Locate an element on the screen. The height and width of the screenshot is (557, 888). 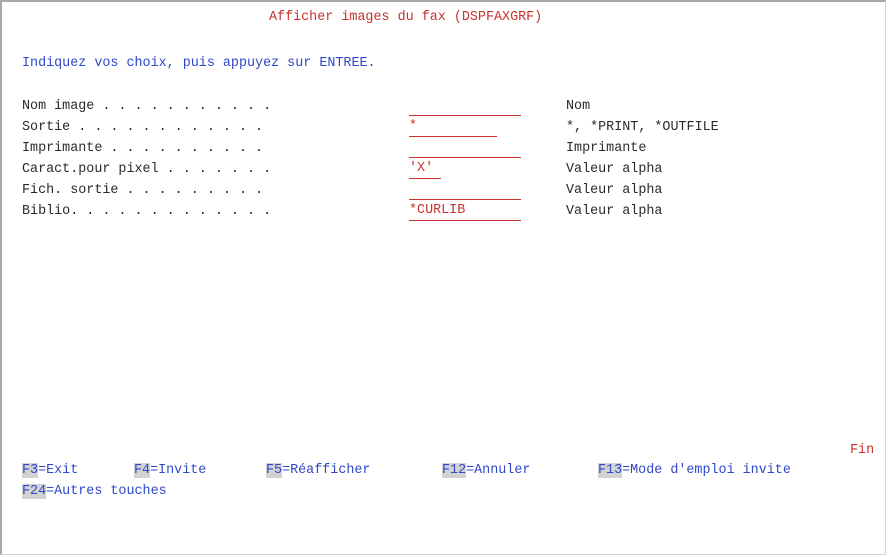
f5-key-label: F5 is located at coordinates (274, 470).